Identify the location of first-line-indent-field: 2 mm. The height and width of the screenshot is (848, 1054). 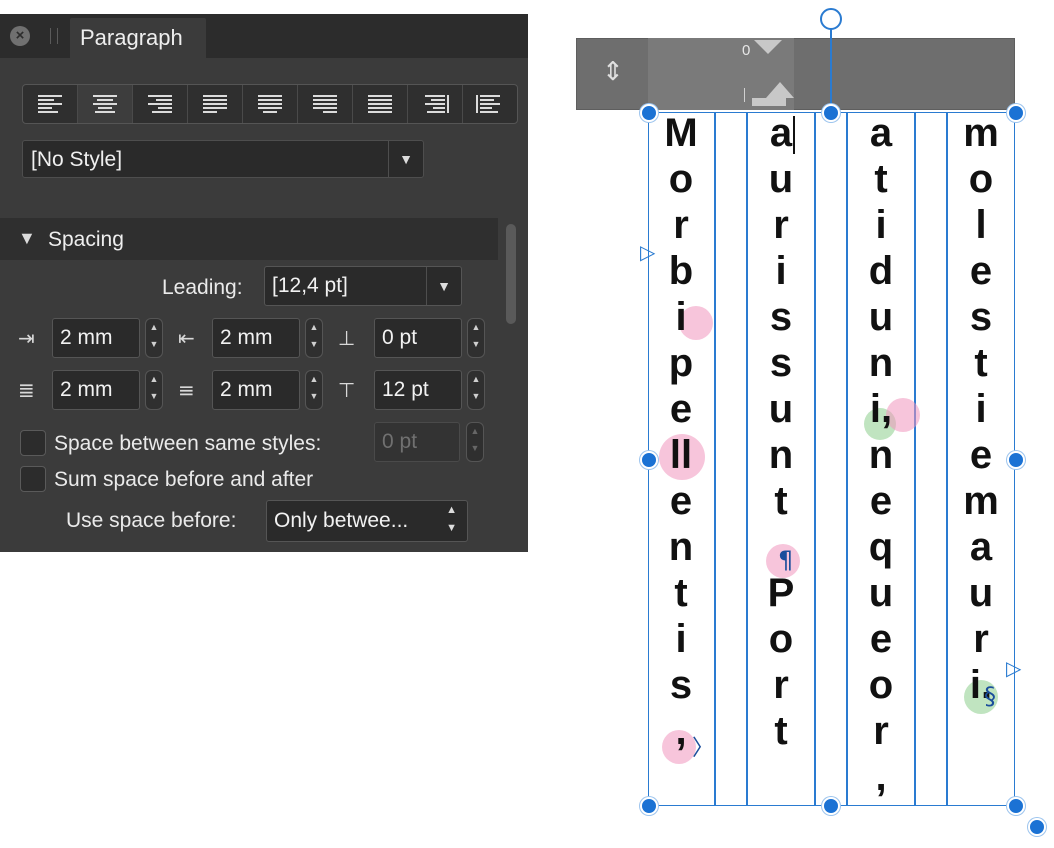
(96, 390).